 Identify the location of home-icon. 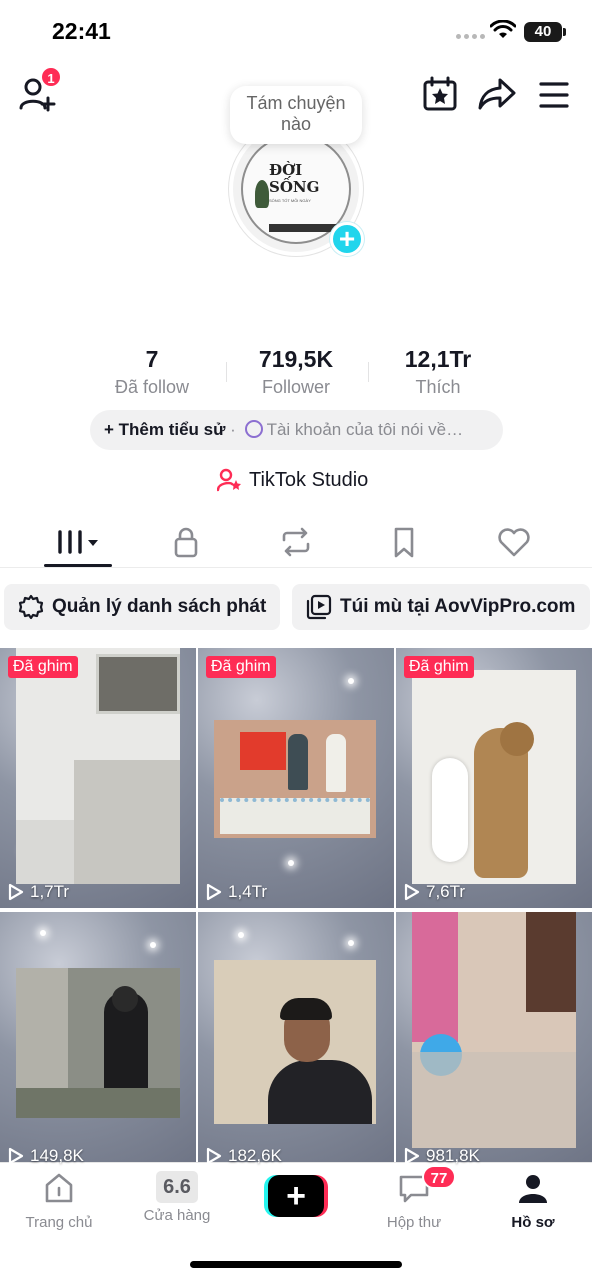
(59, 1188).